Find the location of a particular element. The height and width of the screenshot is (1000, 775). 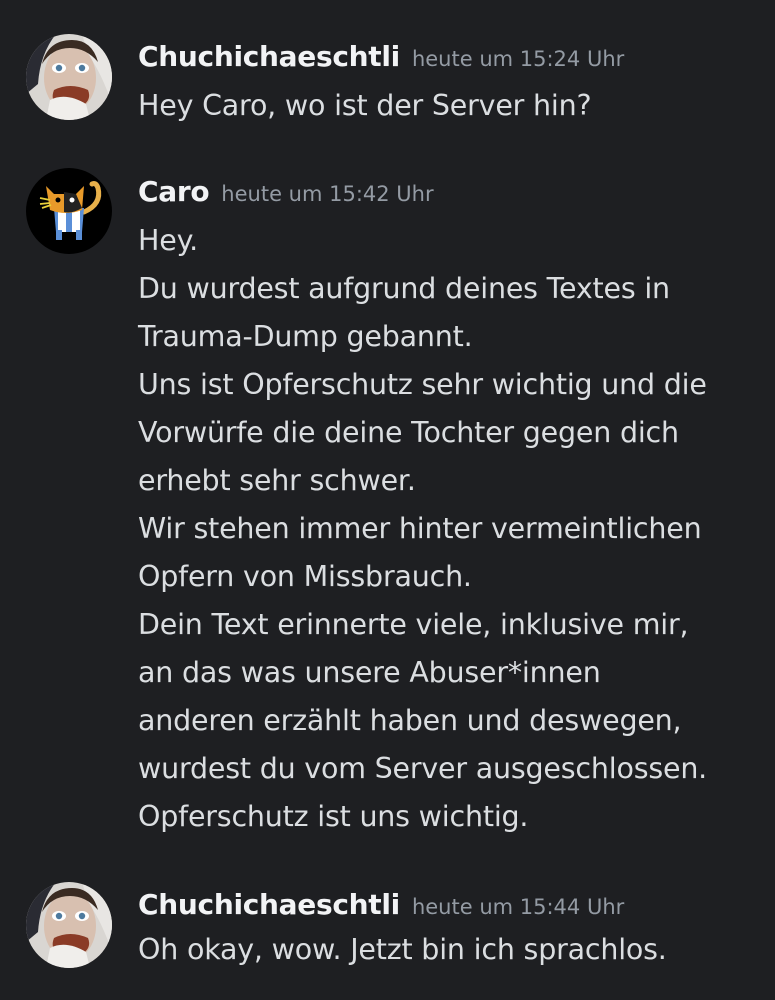

message-line: Oh okay, wow. Jetzt bin ich sprachlos. is located at coordinates (402, 949).